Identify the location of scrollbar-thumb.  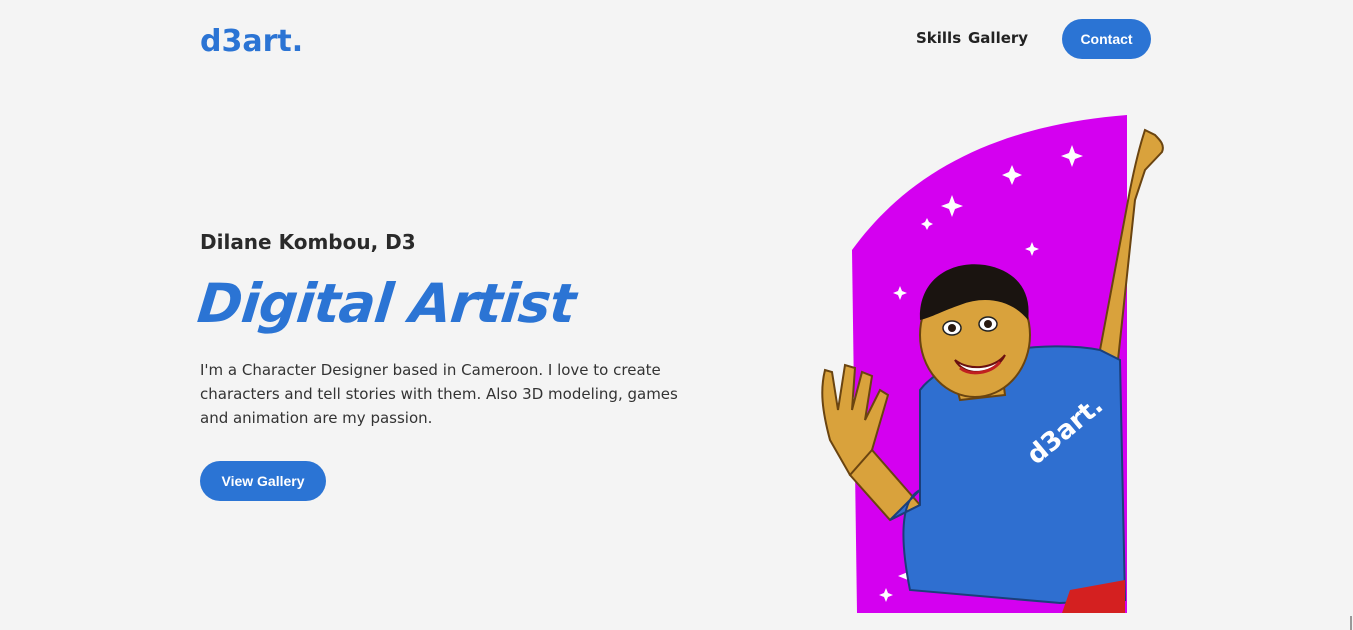
(1351, 623).